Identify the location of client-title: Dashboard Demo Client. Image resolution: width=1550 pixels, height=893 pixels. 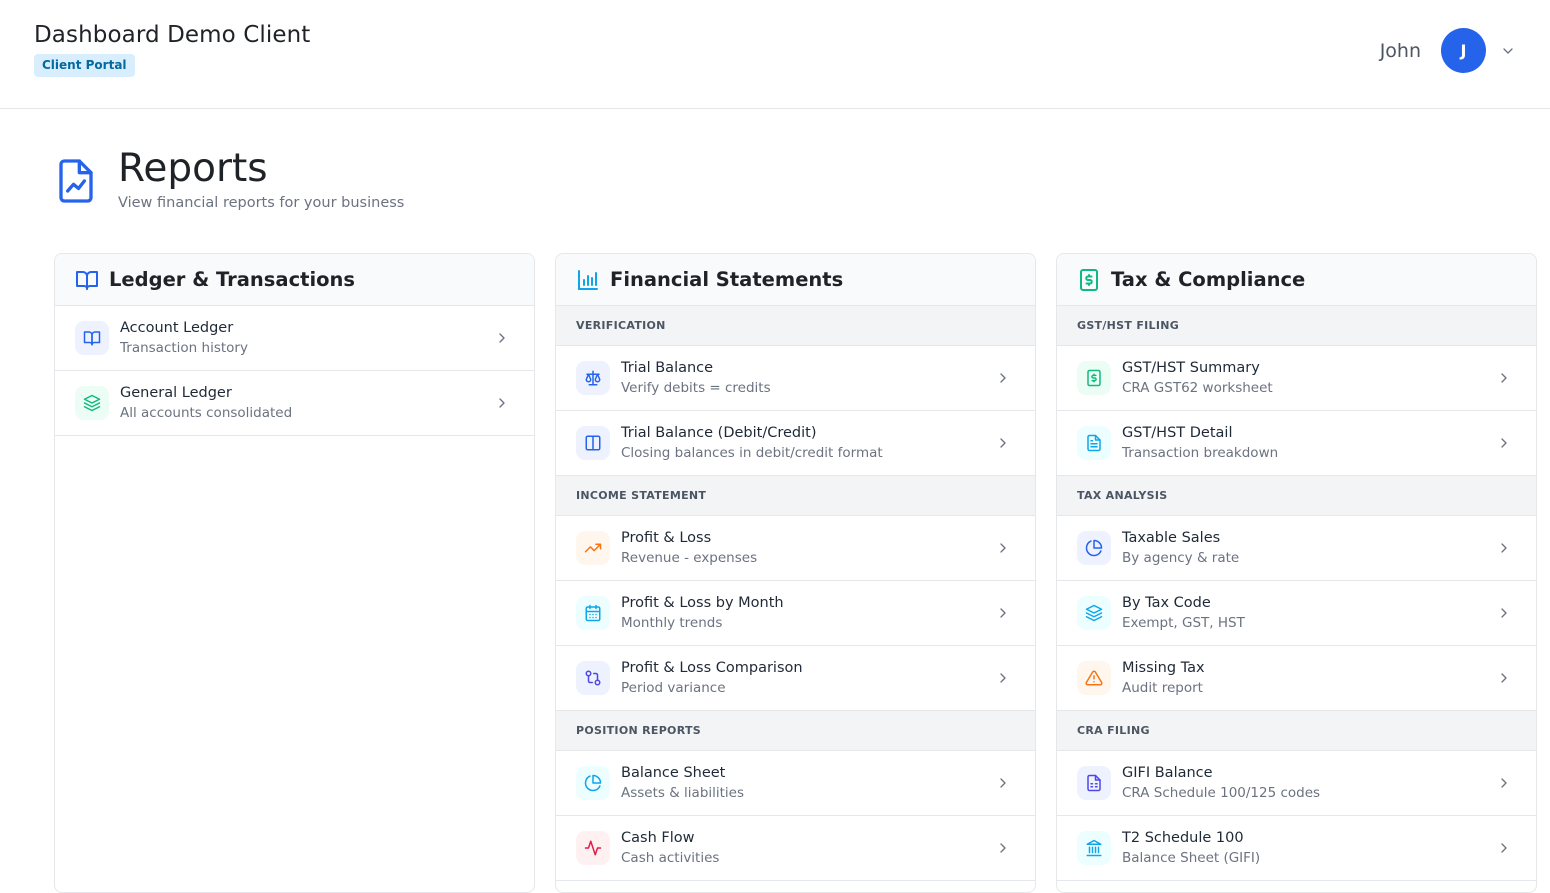
(172, 35).